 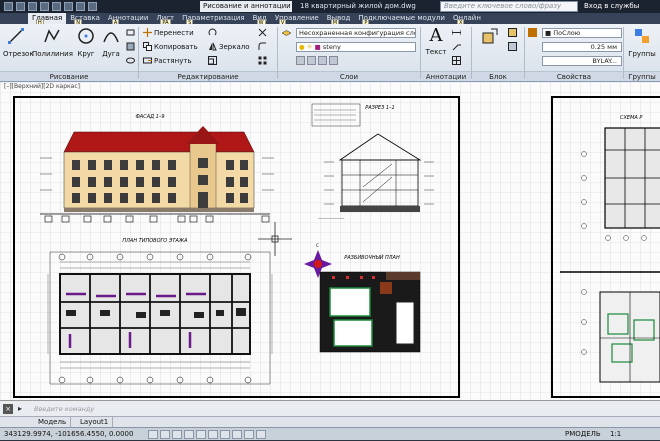 I want to click on edit-block-tool, so click(x=512, y=46).